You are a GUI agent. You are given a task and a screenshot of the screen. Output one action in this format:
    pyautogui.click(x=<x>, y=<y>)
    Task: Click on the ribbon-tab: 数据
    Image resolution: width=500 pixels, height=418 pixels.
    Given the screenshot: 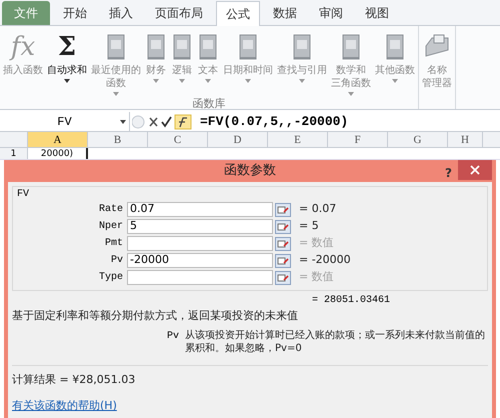 What is the action you would take?
    pyautogui.click(x=285, y=13)
    